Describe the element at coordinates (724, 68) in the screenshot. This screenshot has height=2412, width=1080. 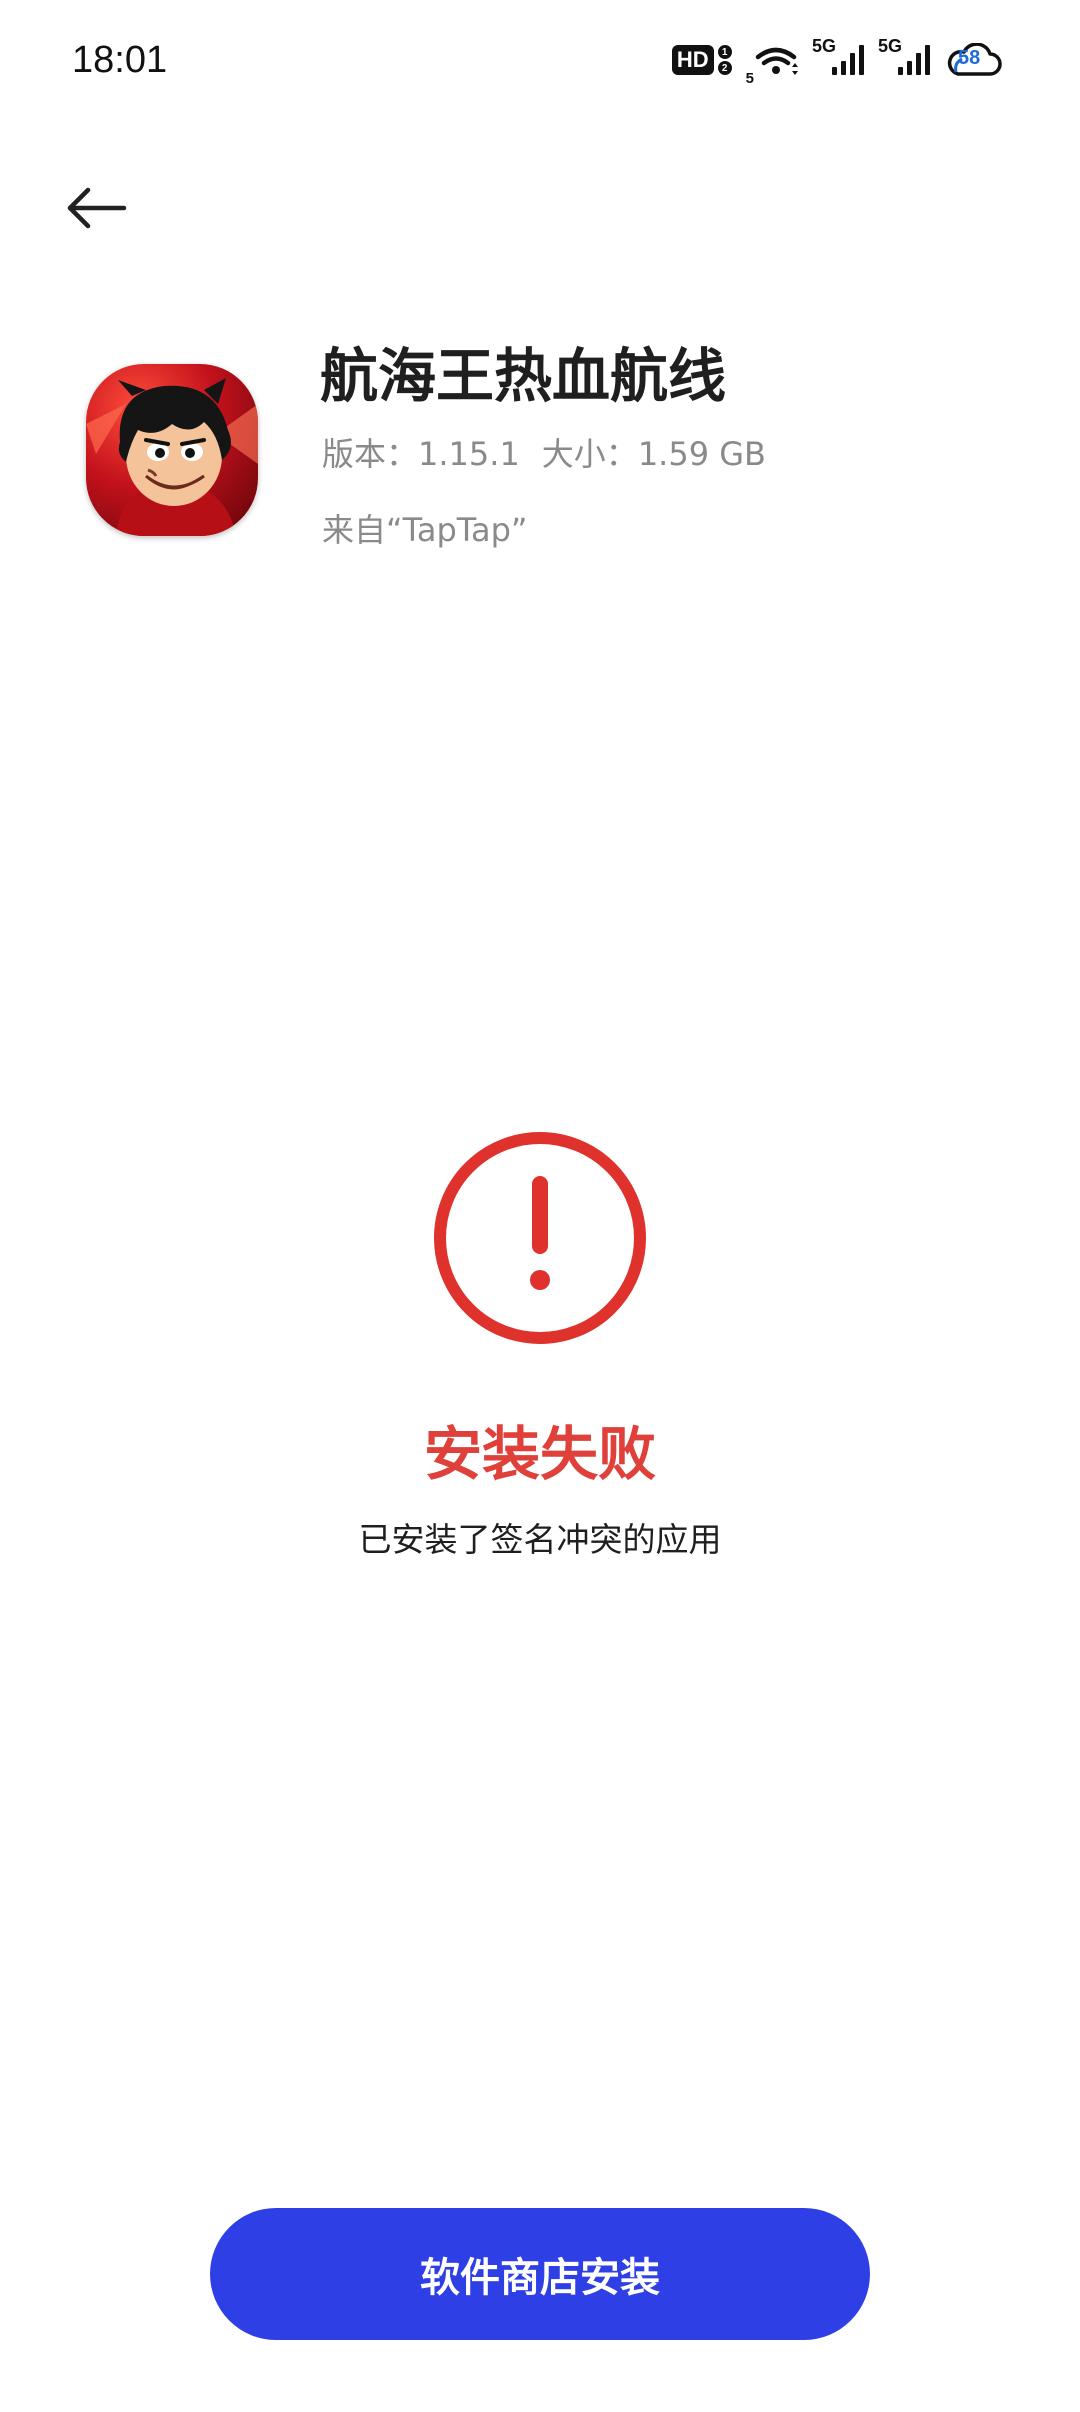
I see `sim-2-icon: 2` at that location.